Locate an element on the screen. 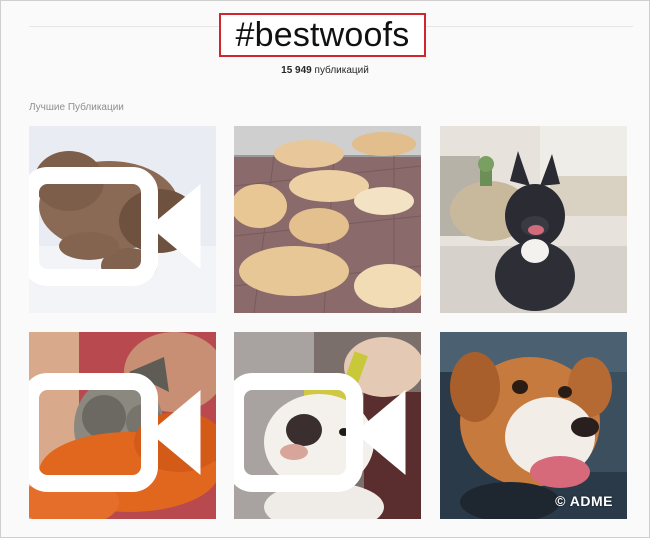 Image resolution: width=650 pixels, height=538 pixels. post-image-boxer-mix is located at coordinates (533, 425).